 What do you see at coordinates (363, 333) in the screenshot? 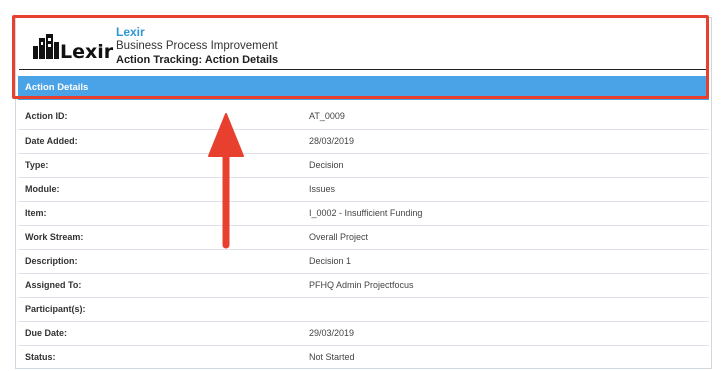
I see `table-row: Due Date: 29/03/2019` at bounding box center [363, 333].